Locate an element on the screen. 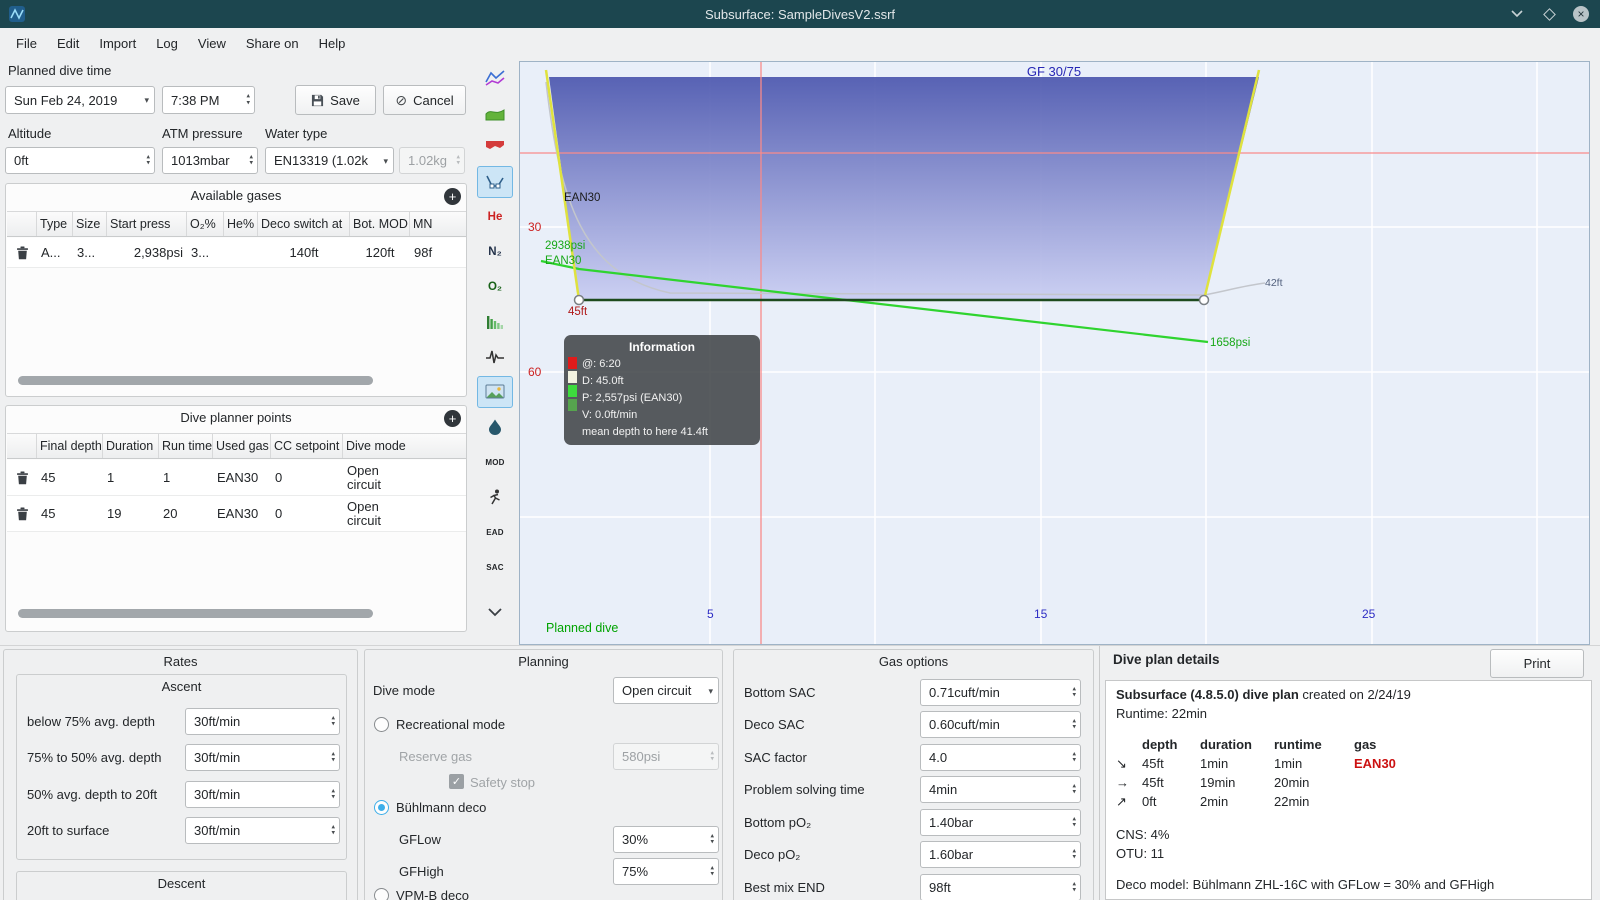  menu-view: View is located at coordinates (212, 43).